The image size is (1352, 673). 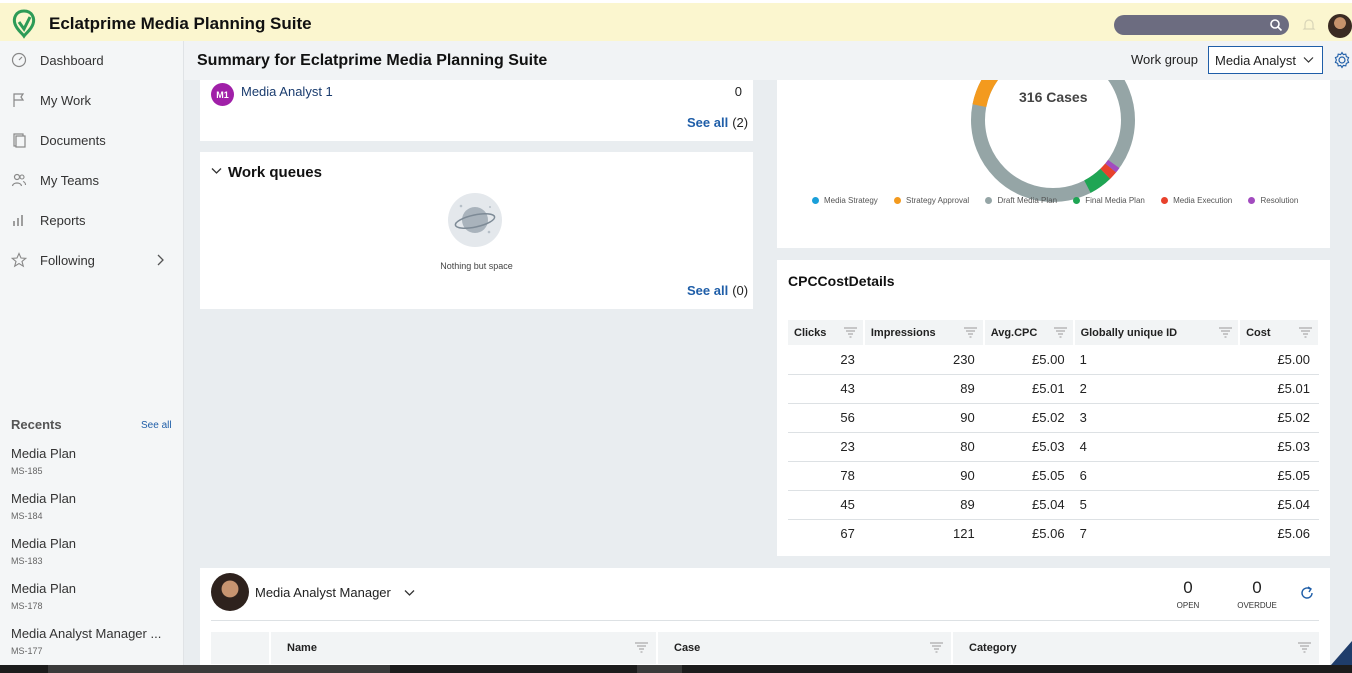 I want to click on sidebar-item-label: My Work, so click(x=66, y=100).